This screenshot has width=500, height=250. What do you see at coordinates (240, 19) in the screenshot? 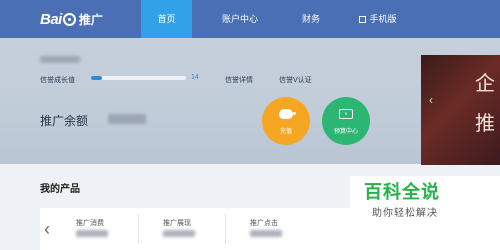
I see `nav-account-center: 账户中心` at bounding box center [240, 19].